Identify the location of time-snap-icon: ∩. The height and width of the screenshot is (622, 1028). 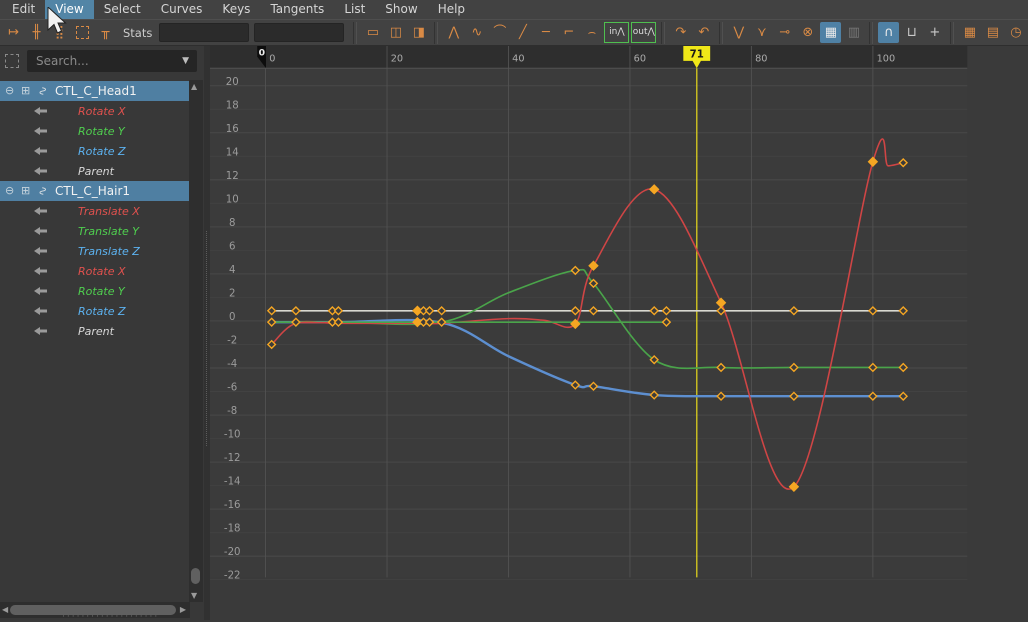
(889, 32).